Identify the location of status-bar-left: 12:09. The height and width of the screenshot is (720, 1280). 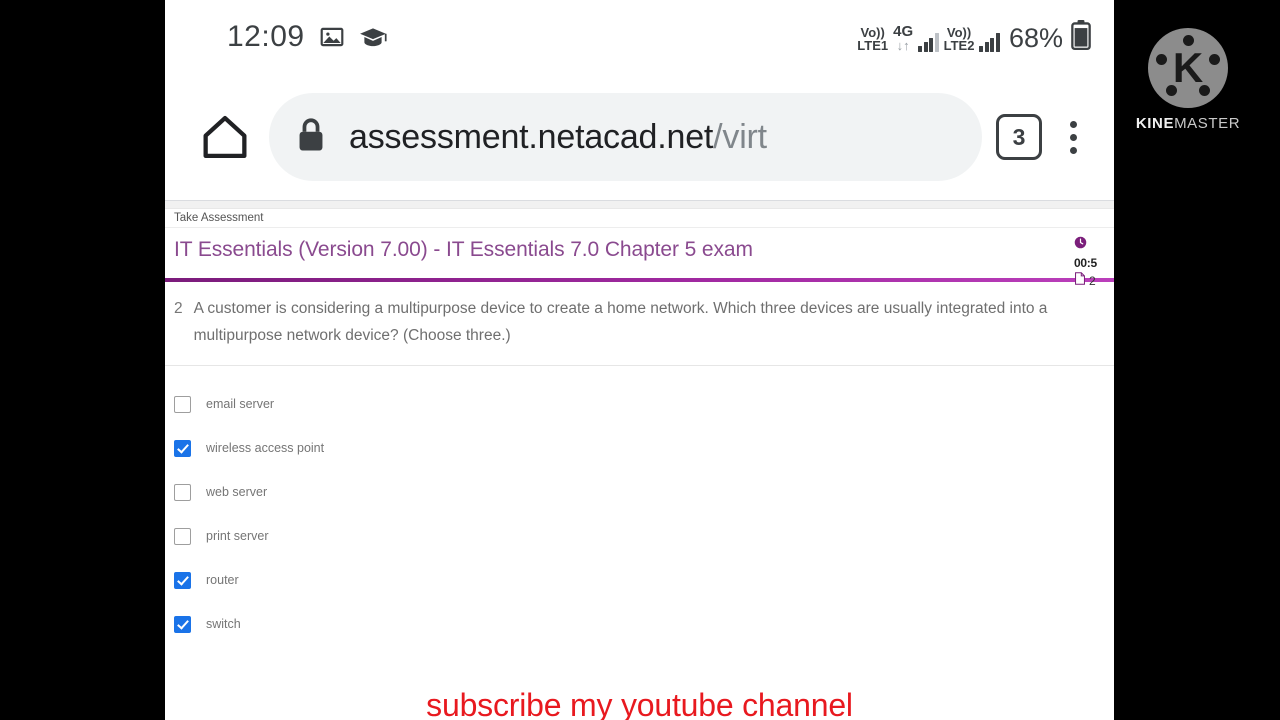
(307, 37).